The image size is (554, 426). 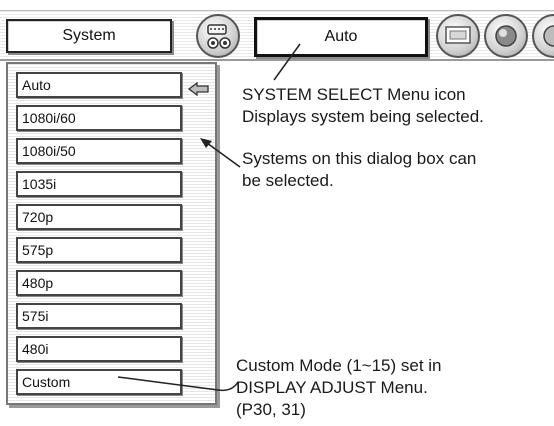 What do you see at coordinates (288, 180) in the screenshot?
I see `annotation-dialog-line2: be selected.` at bounding box center [288, 180].